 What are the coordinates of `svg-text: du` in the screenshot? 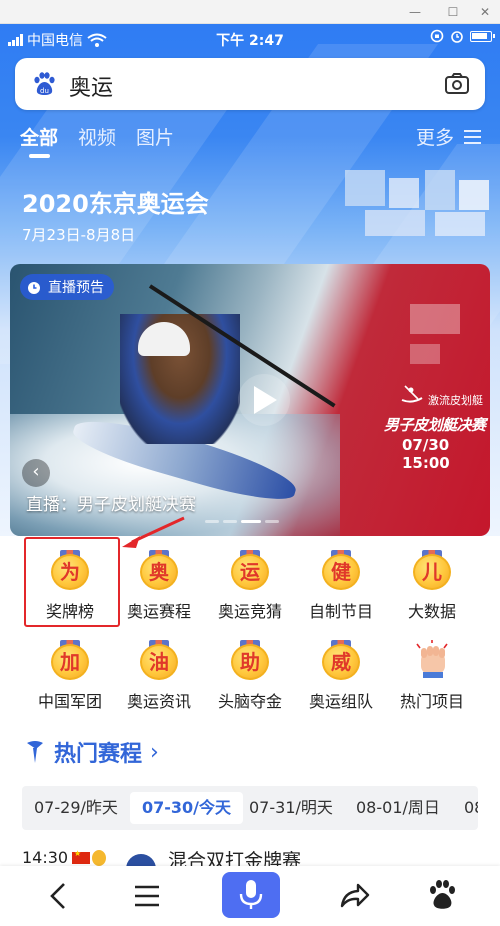 It's located at (44, 91).